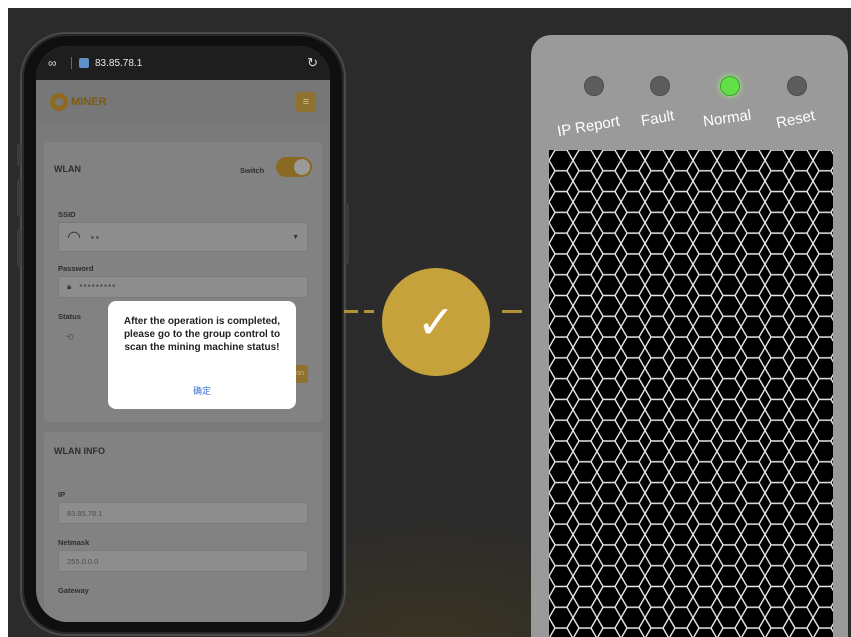  I want to click on fault-led, so click(660, 86).